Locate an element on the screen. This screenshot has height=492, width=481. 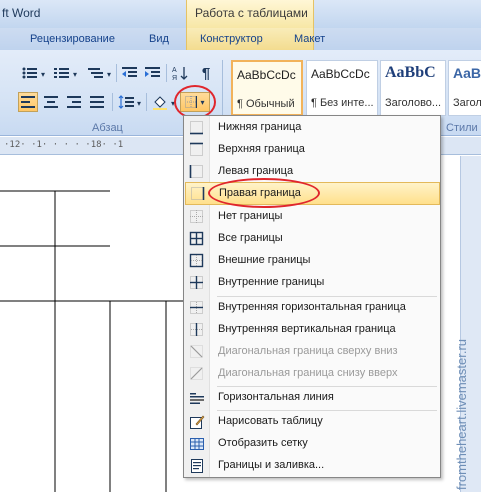
bullets-button is located at coordinates (30, 73).